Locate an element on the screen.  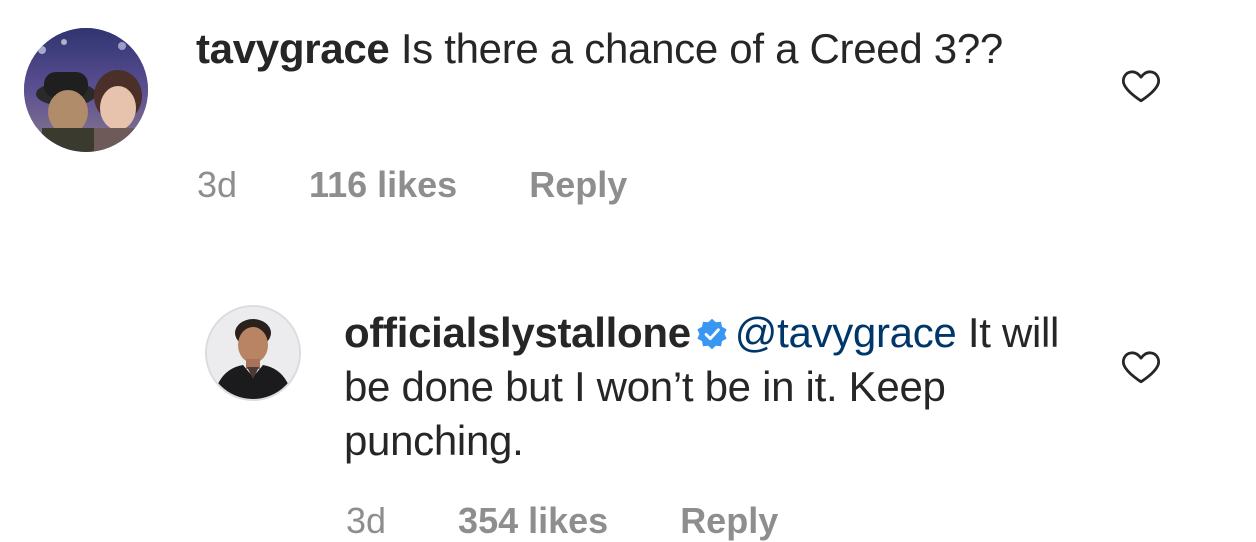
comment-meta: 3d 116 likes Reply is located at coordinates (412, 185).